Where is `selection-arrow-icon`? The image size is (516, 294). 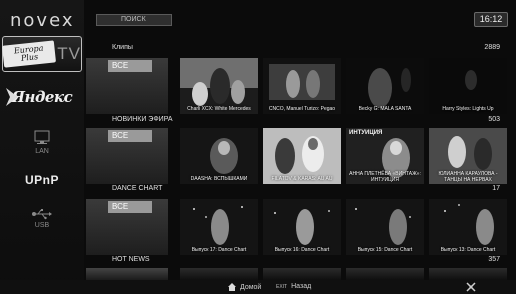 selection-arrow-icon is located at coordinates (12, 97).